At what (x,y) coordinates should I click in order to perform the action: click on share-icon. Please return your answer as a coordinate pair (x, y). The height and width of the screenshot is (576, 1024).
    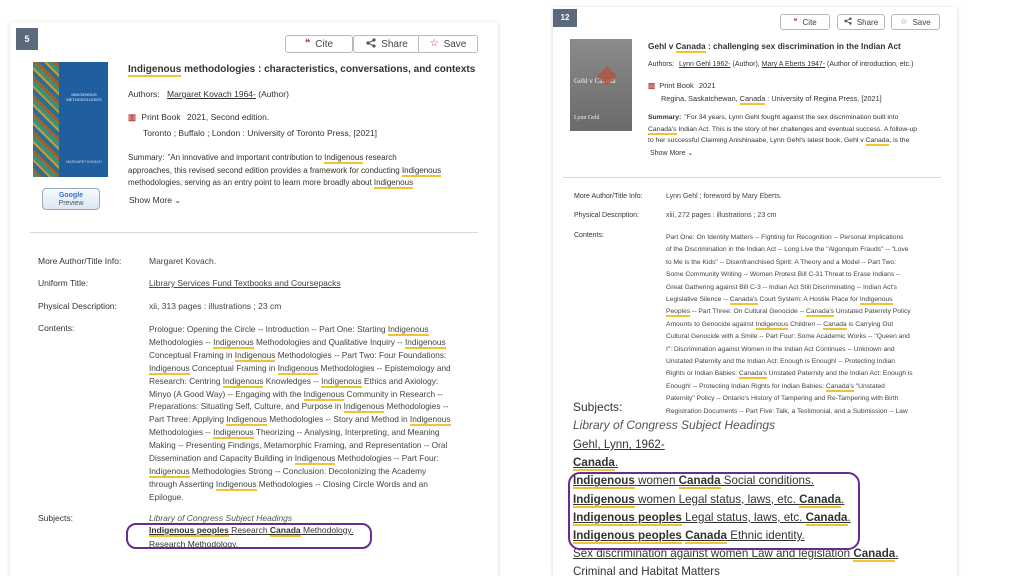
    Looking at the image, I should click on (848, 22).